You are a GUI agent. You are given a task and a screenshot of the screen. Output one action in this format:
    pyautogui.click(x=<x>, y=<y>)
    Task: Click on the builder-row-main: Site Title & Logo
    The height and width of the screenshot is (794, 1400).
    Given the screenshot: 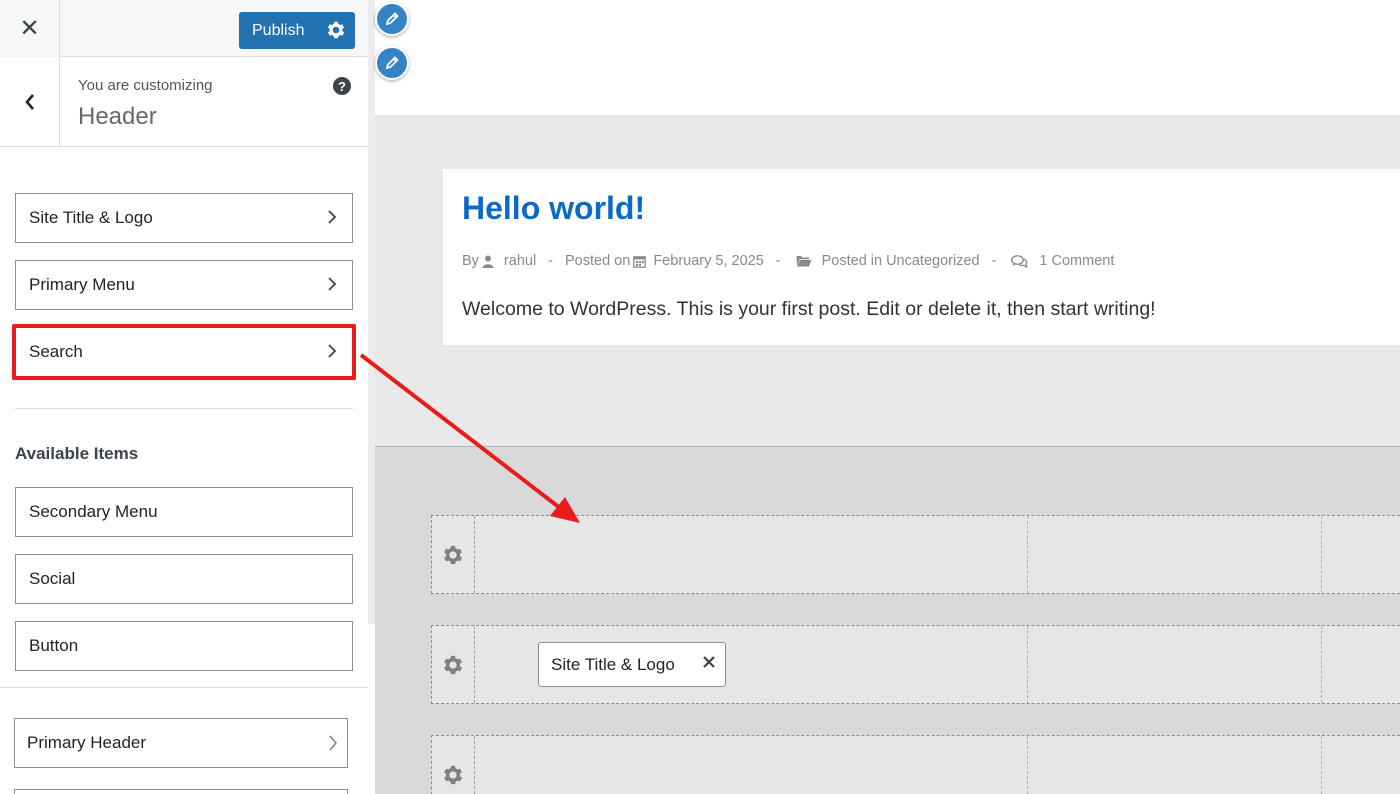 What is the action you would take?
    pyautogui.click(x=915, y=664)
    